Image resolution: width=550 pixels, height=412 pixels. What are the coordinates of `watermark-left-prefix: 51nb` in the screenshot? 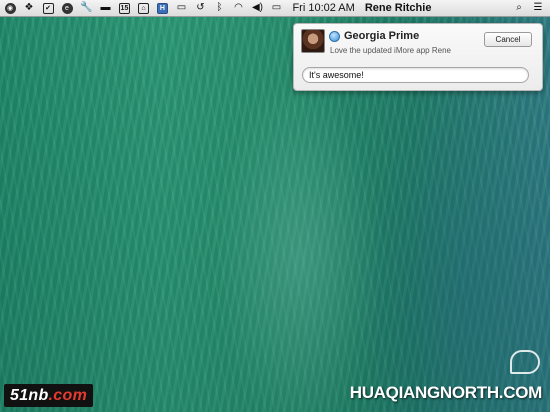 It's located at (29, 395).